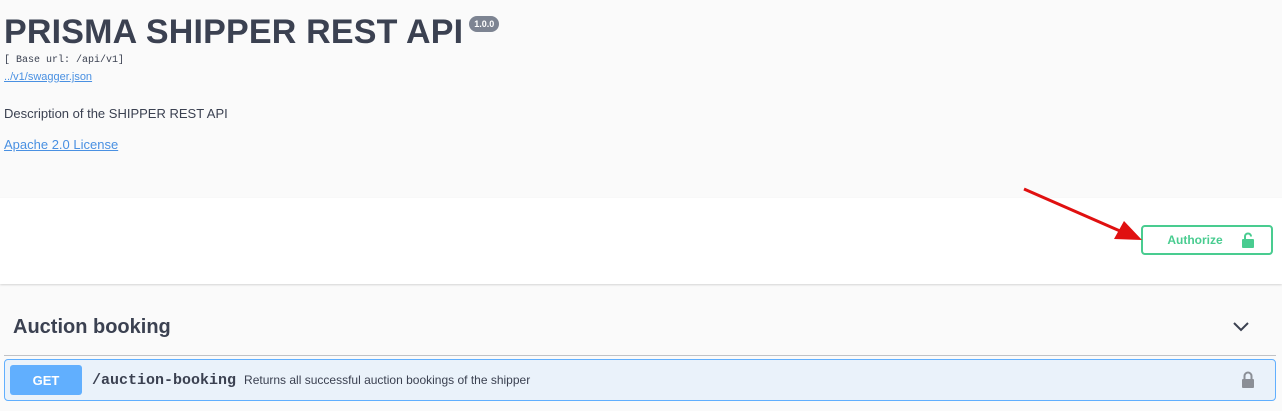 This screenshot has height=411, width=1282. Describe the element at coordinates (61, 144) in the screenshot. I see `license-link: Apache 2.0 License` at that location.